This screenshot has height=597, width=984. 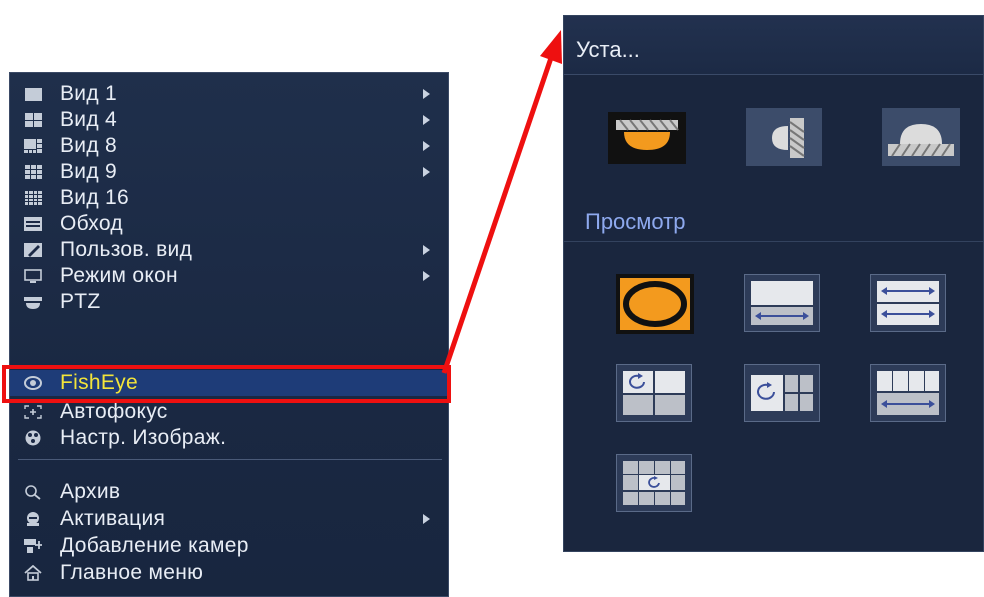 I want to click on wall-mount-button, so click(x=784, y=137).